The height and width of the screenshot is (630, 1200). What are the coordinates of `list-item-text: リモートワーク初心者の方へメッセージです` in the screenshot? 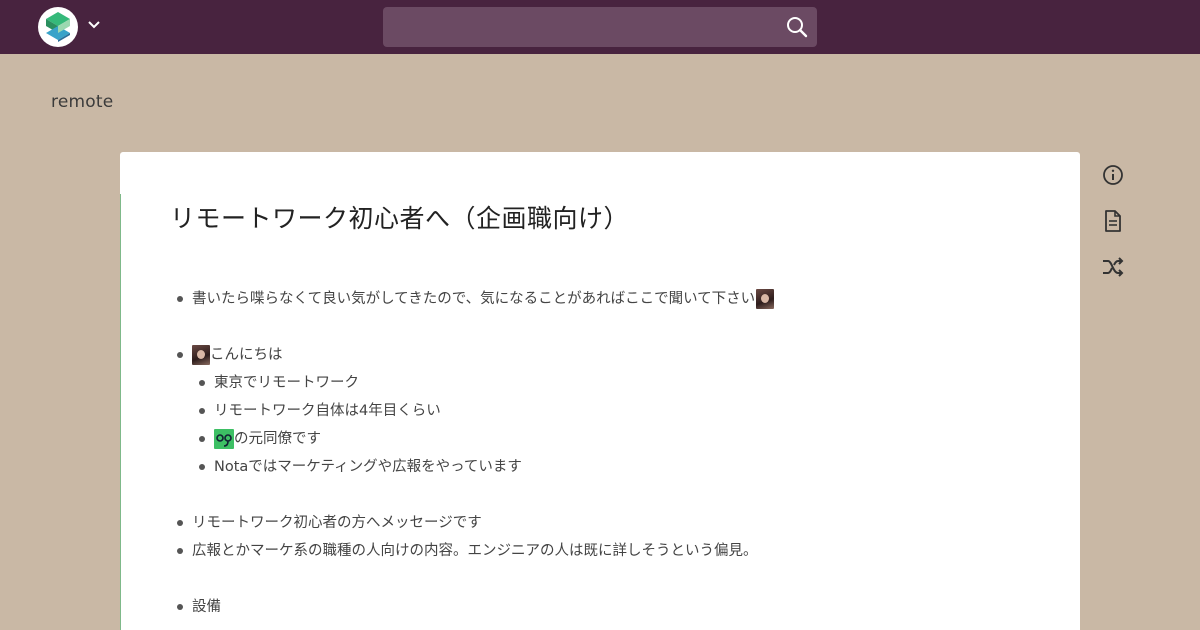 It's located at (337, 523).